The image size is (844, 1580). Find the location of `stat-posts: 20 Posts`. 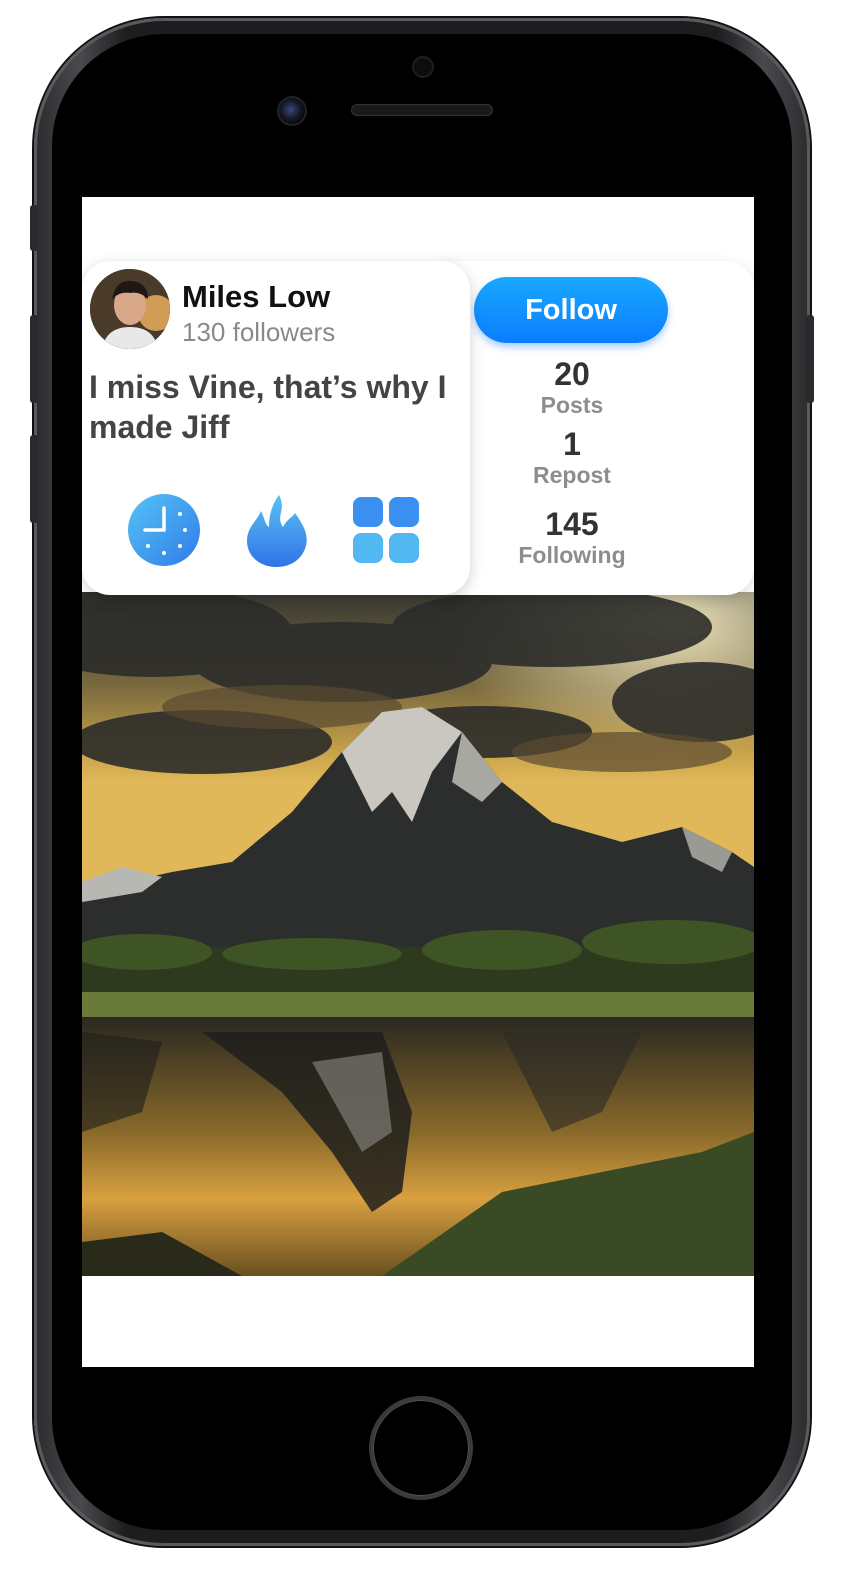

stat-posts: 20 Posts is located at coordinates (572, 388).